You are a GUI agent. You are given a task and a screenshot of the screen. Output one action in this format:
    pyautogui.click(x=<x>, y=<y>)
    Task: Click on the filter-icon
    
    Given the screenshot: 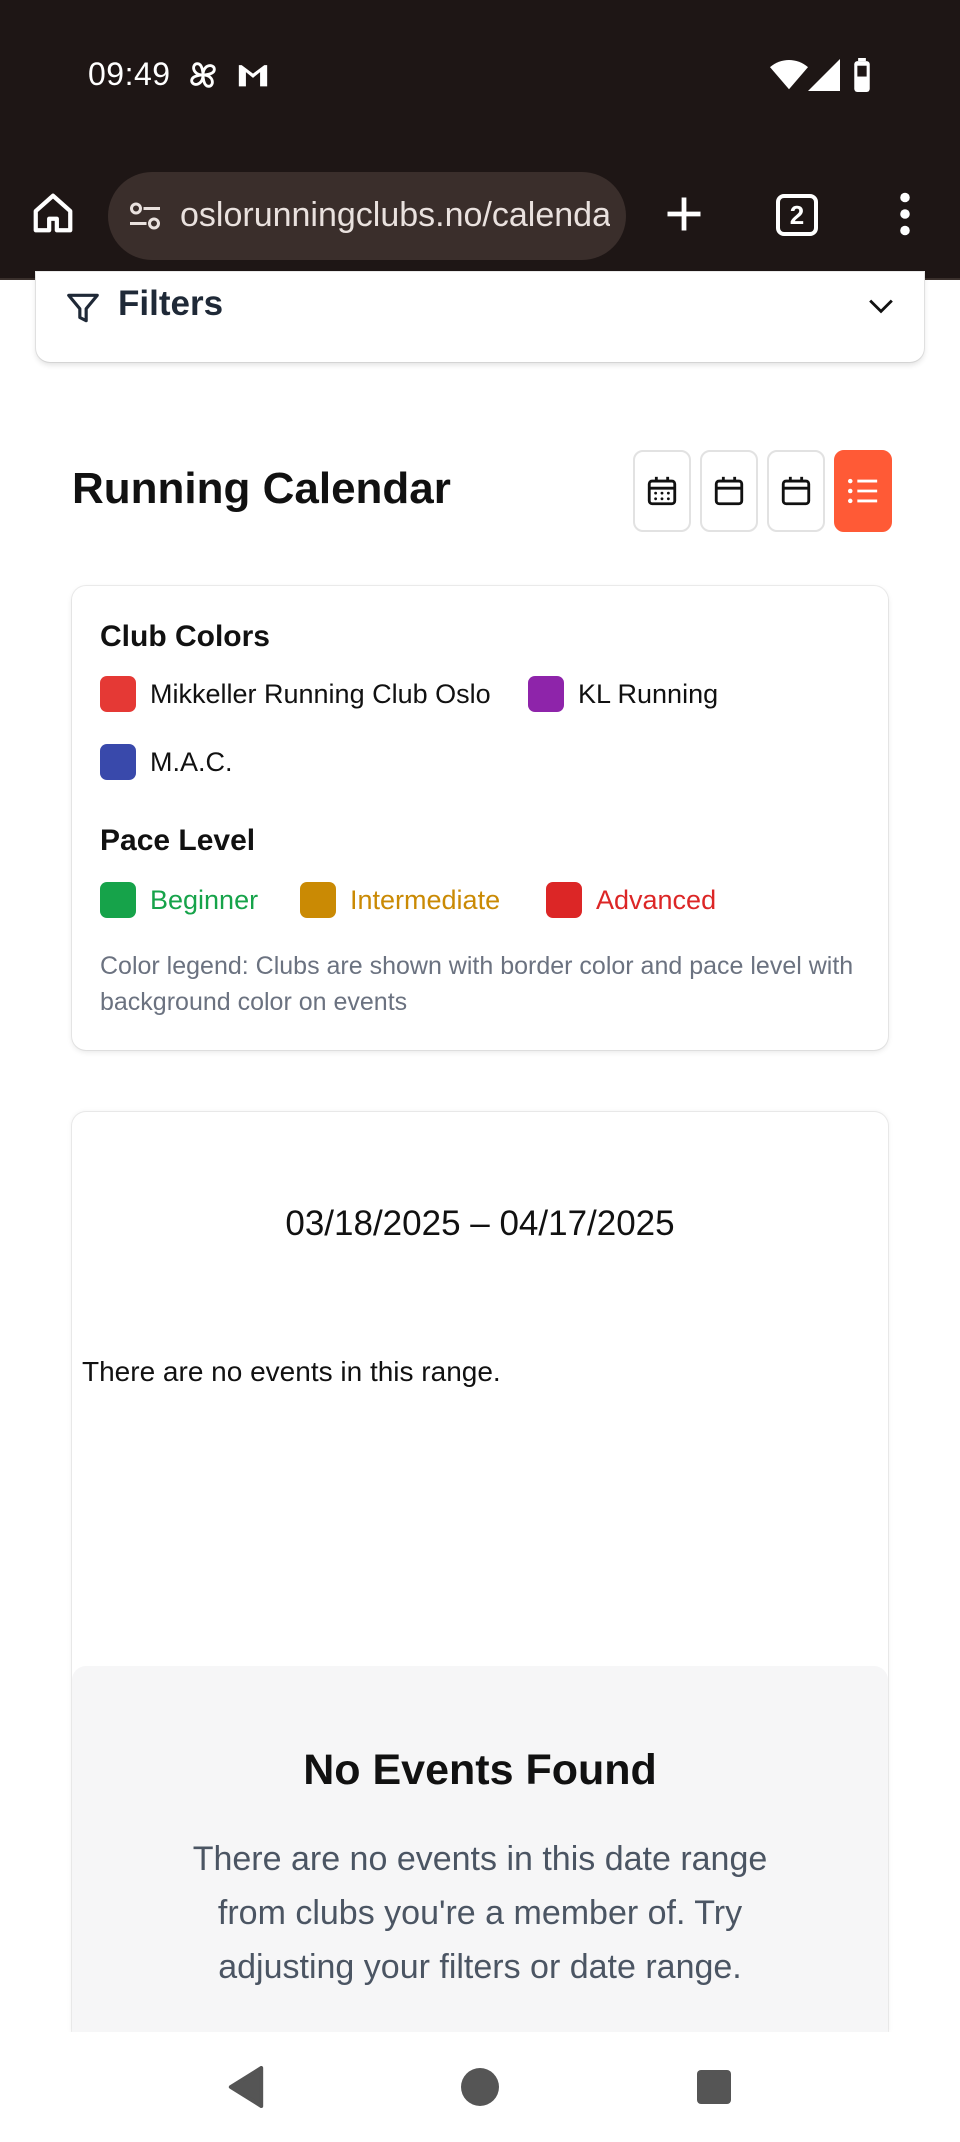 What is the action you would take?
    pyautogui.click(x=83, y=310)
    